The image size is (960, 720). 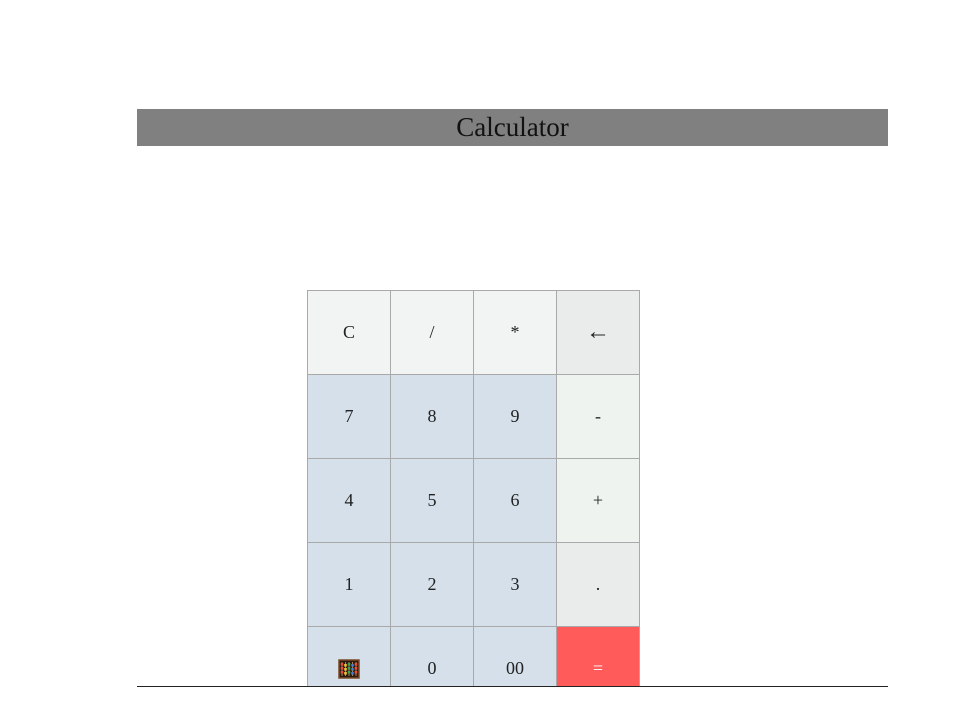 I want to click on digit-7-button: 7, so click(x=349, y=417).